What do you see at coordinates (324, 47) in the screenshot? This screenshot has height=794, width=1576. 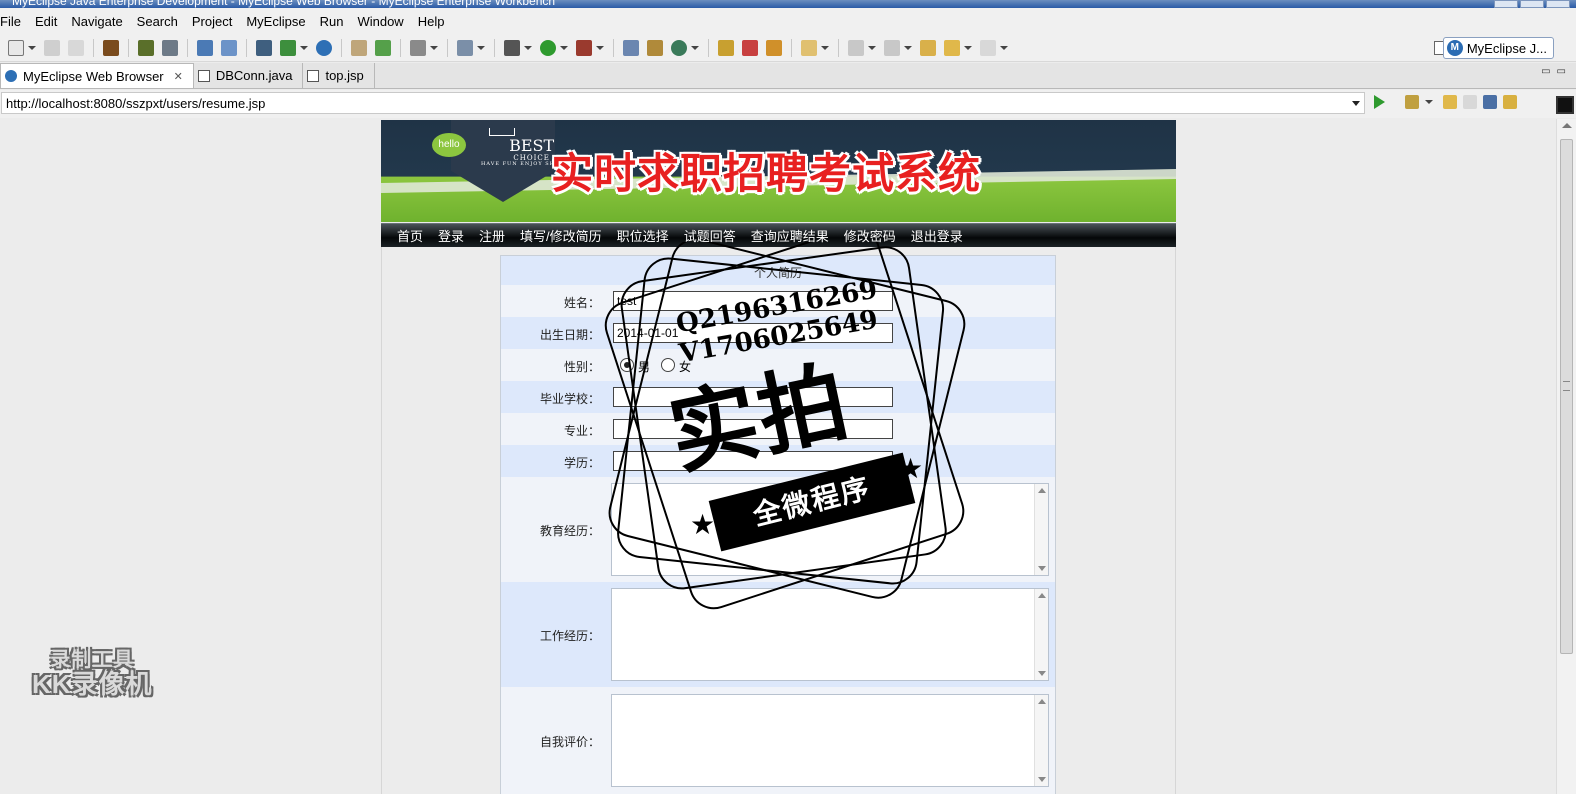 I see `globe-icon` at bounding box center [324, 47].